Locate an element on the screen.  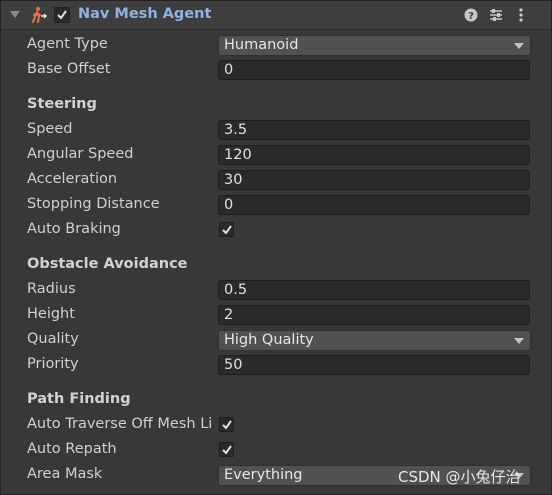
radius-row: Radius 0.5 is located at coordinates (276, 290).